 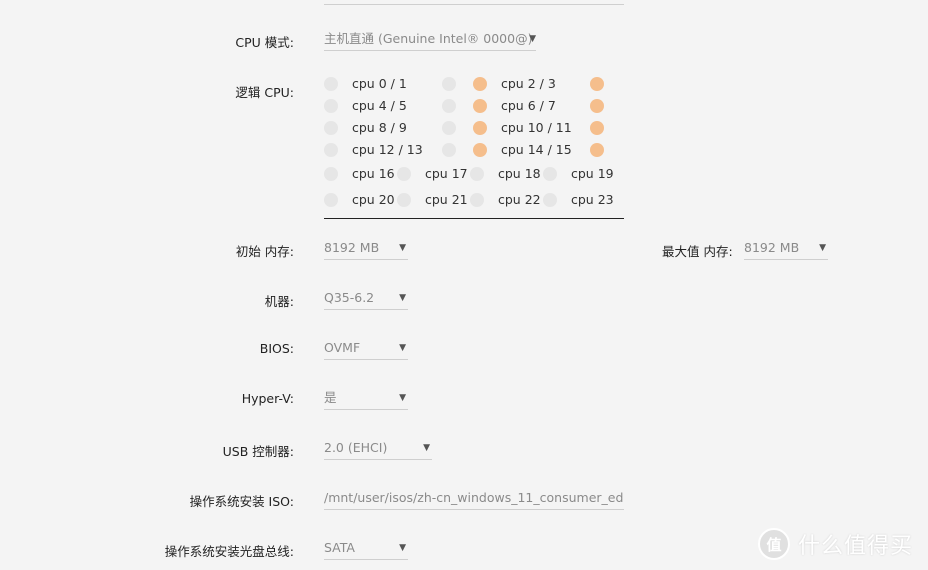 What do you see at coordinates (387, 149) in the screenshot?
I see `cpu-option-label: cpu 12 / 13` at bounding box center [387, 149].